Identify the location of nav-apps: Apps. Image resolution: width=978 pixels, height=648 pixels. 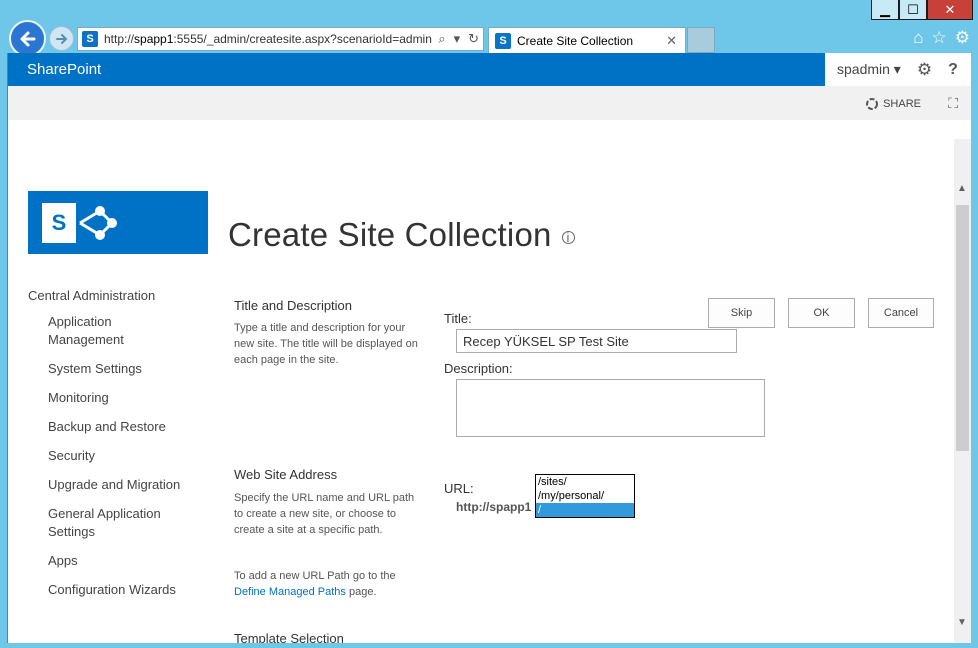
(123, 561).